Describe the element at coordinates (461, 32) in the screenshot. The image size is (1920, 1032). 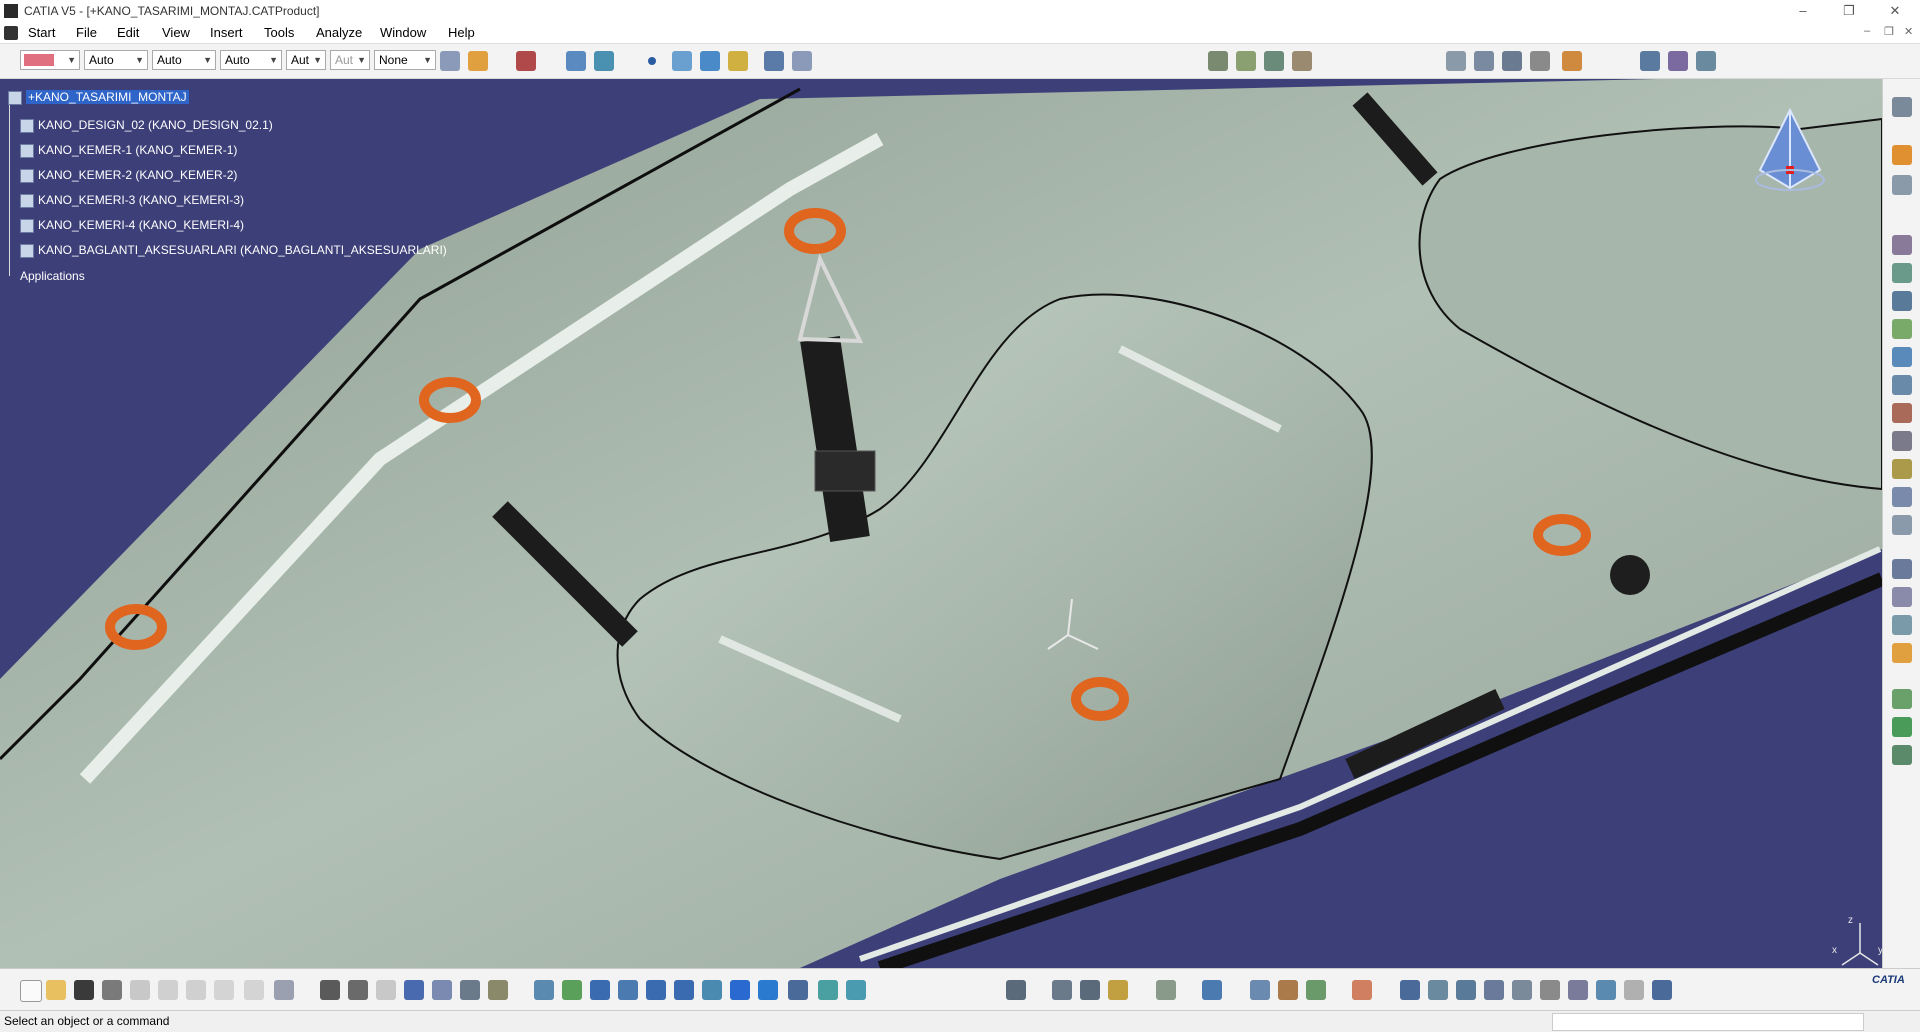
I see `menu-help: Help` at that location.